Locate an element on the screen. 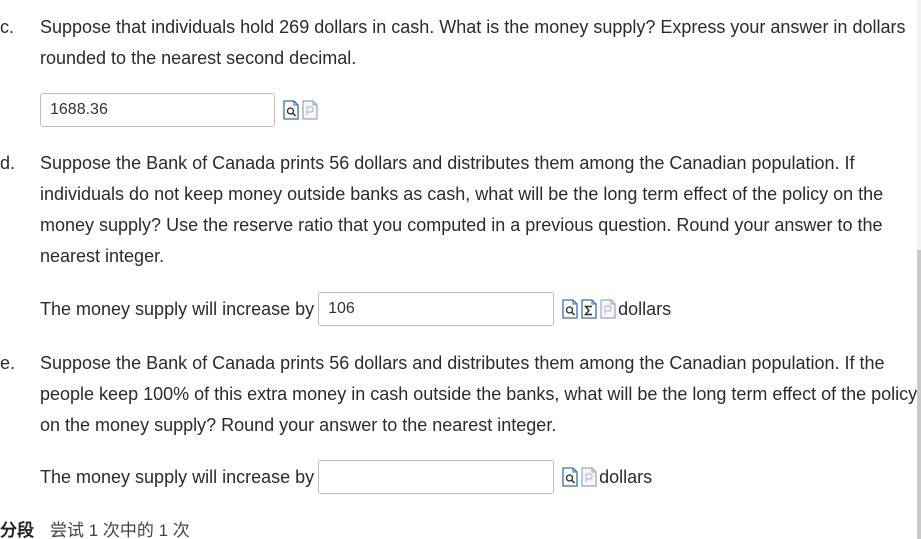  equation-editor-icon is located at coordinates (589, 309).